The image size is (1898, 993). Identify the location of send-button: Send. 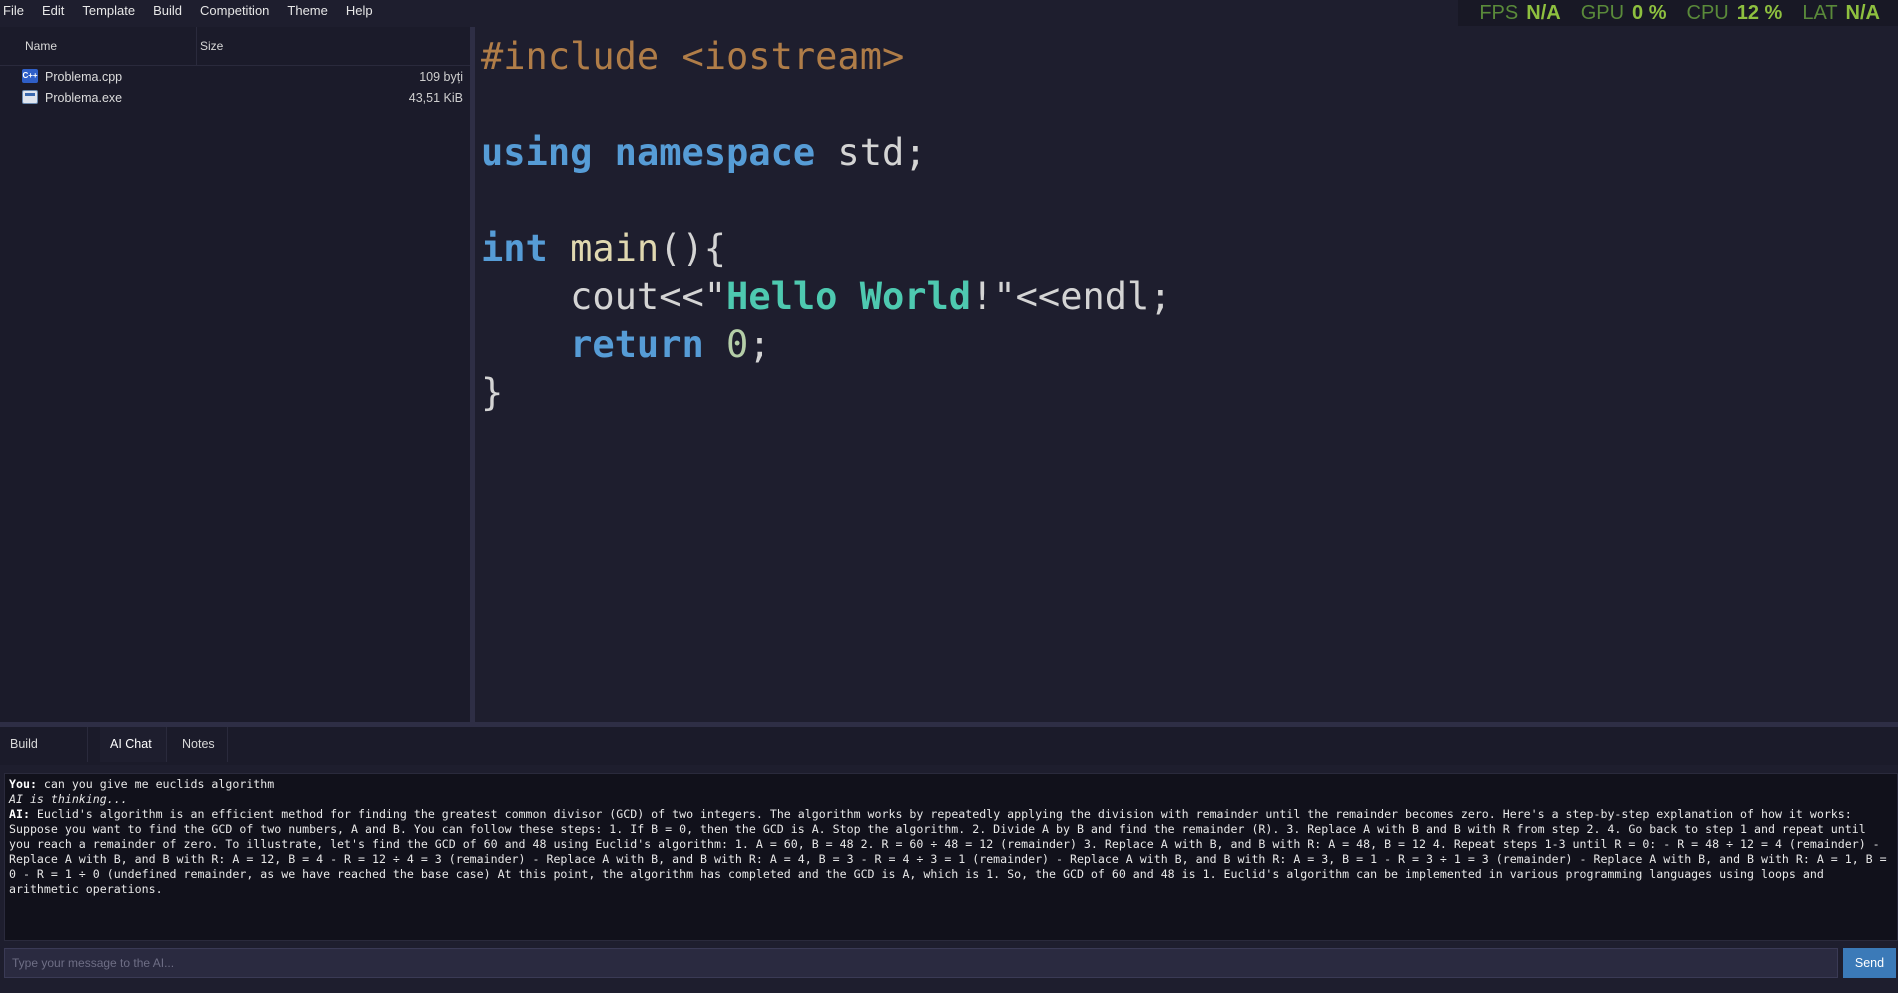
(1869, 963).